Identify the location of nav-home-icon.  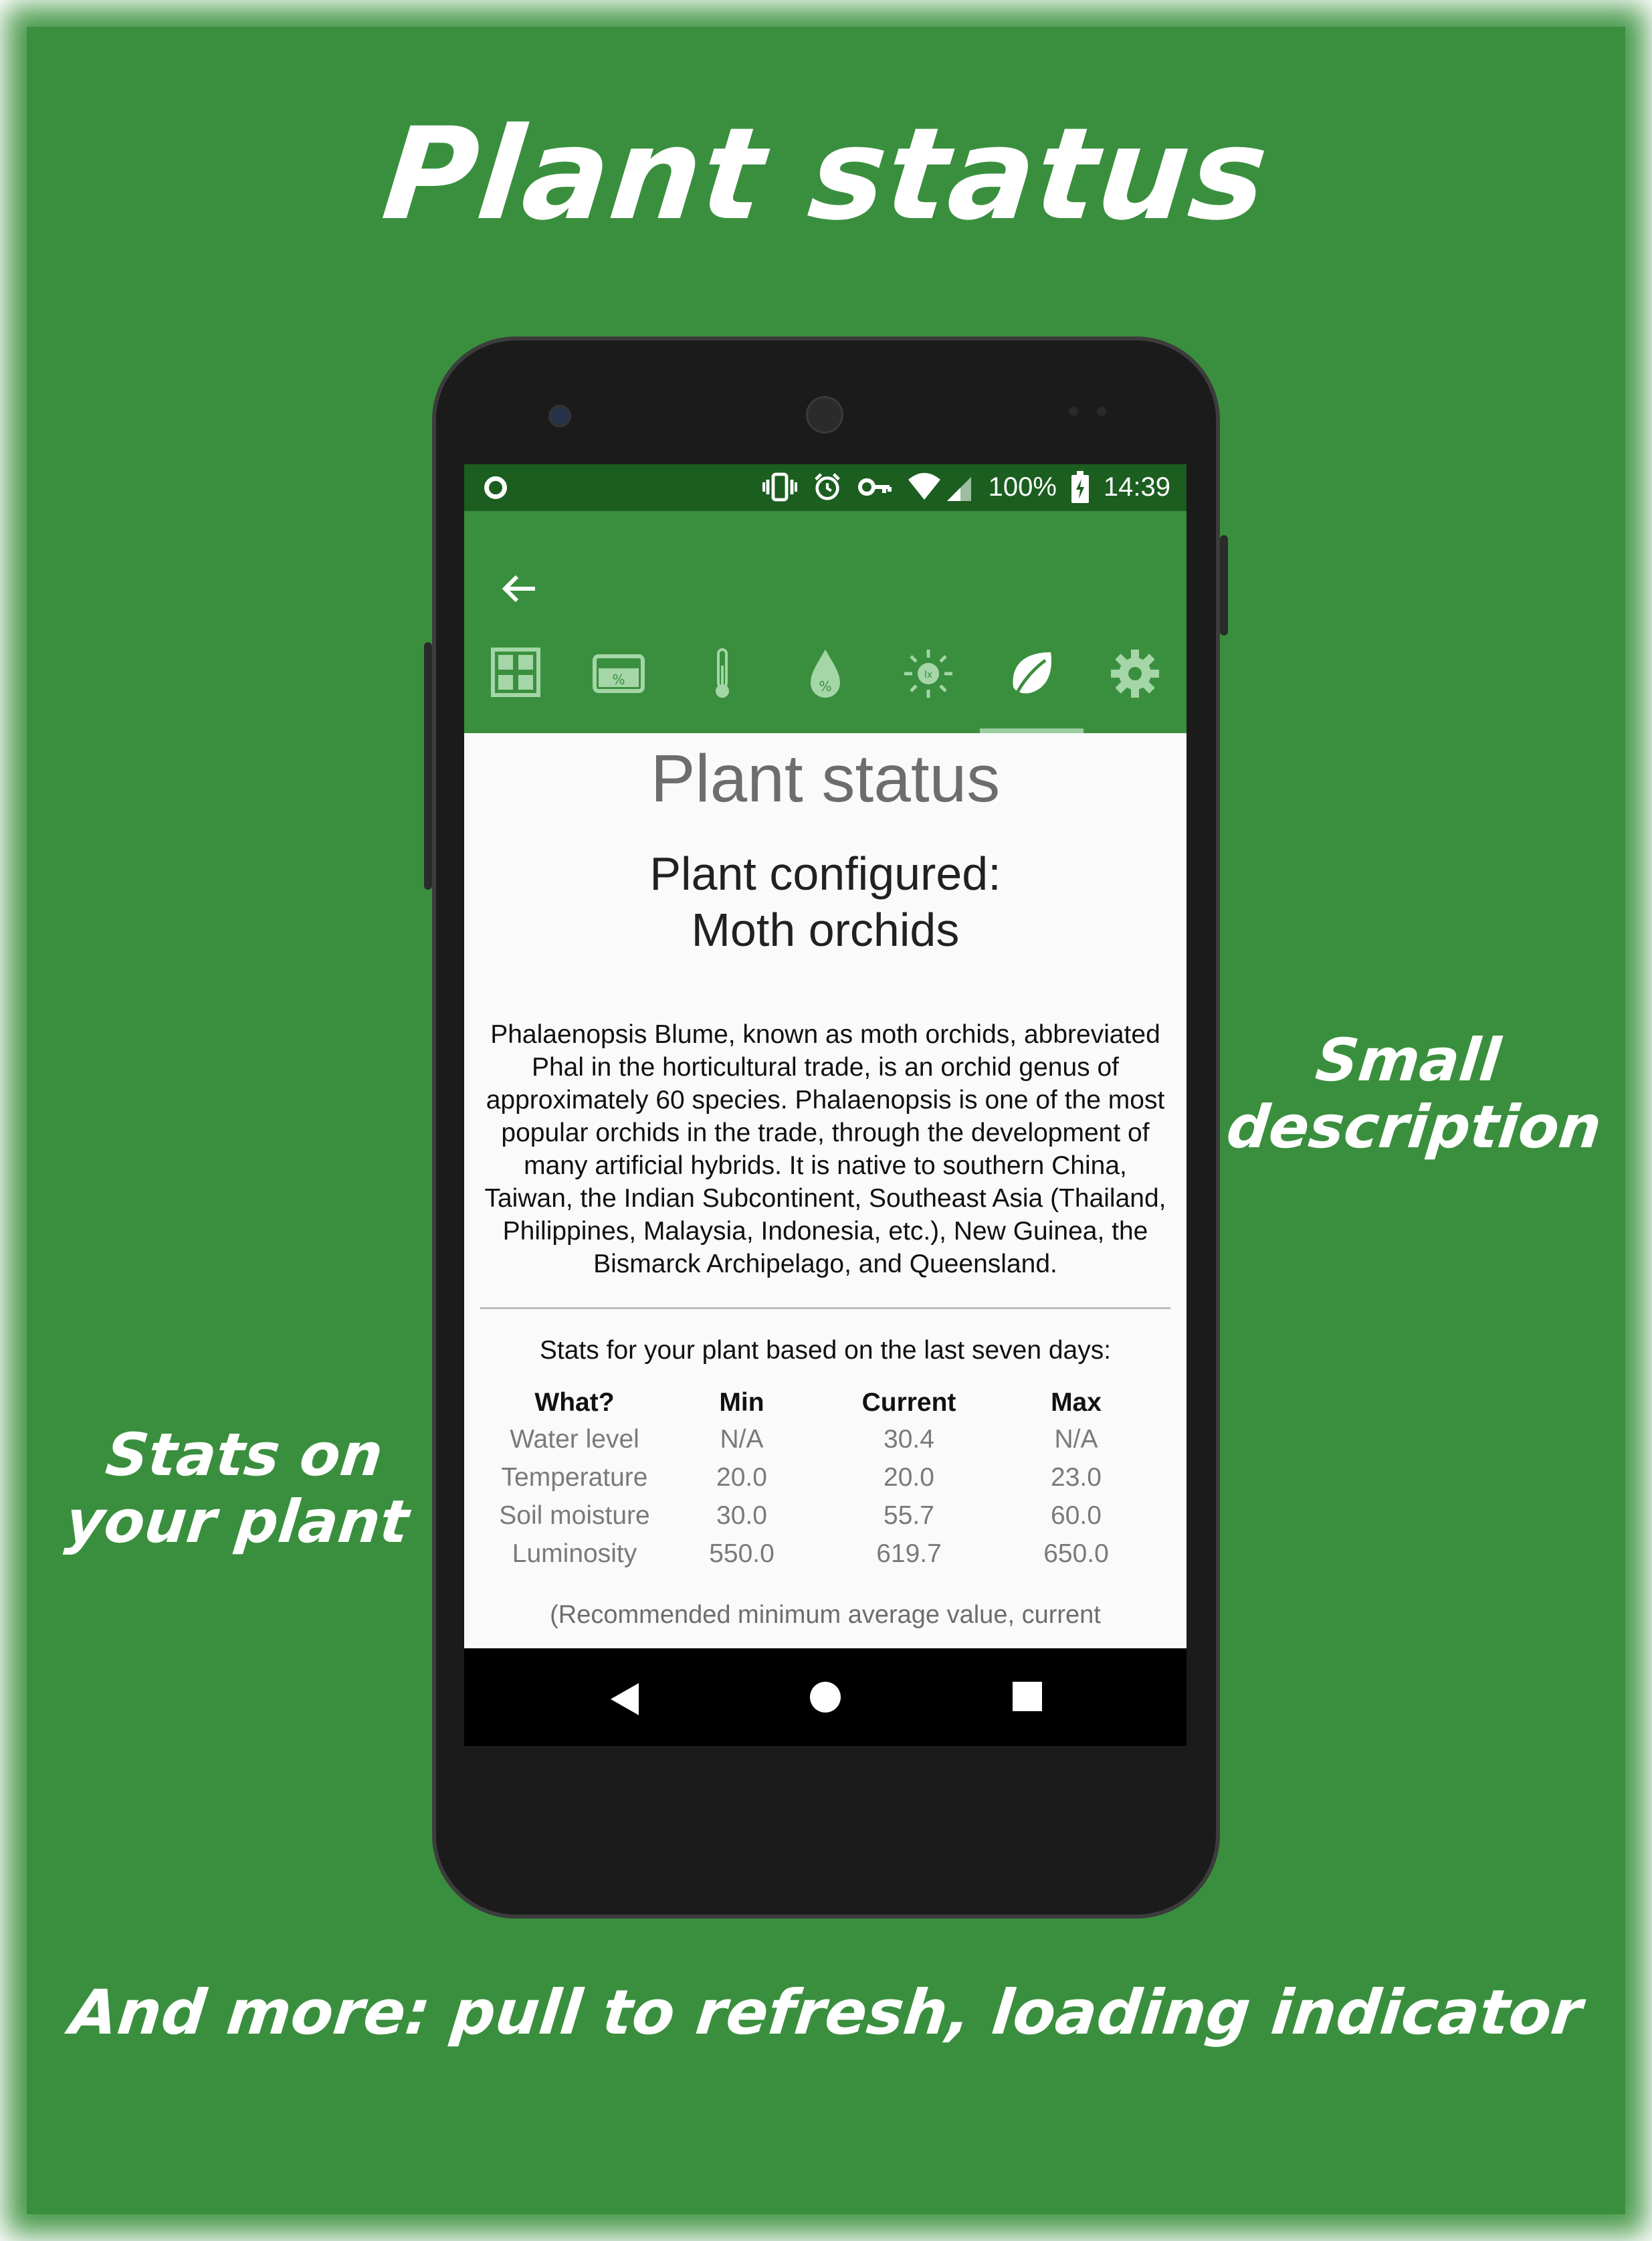
(825, 1697).